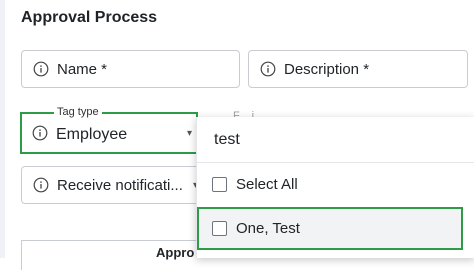 Image resolution: width=474 pixels, height=270 pixels. What do you see at coordinates (227, 139) in the screenshot?
I see `dropdown-search-value: test` at bounding box center [227, 139].